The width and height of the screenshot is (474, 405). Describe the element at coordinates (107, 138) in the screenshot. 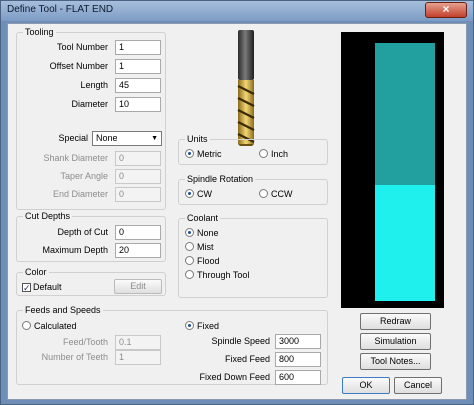

I see `special-value: None` at that location.